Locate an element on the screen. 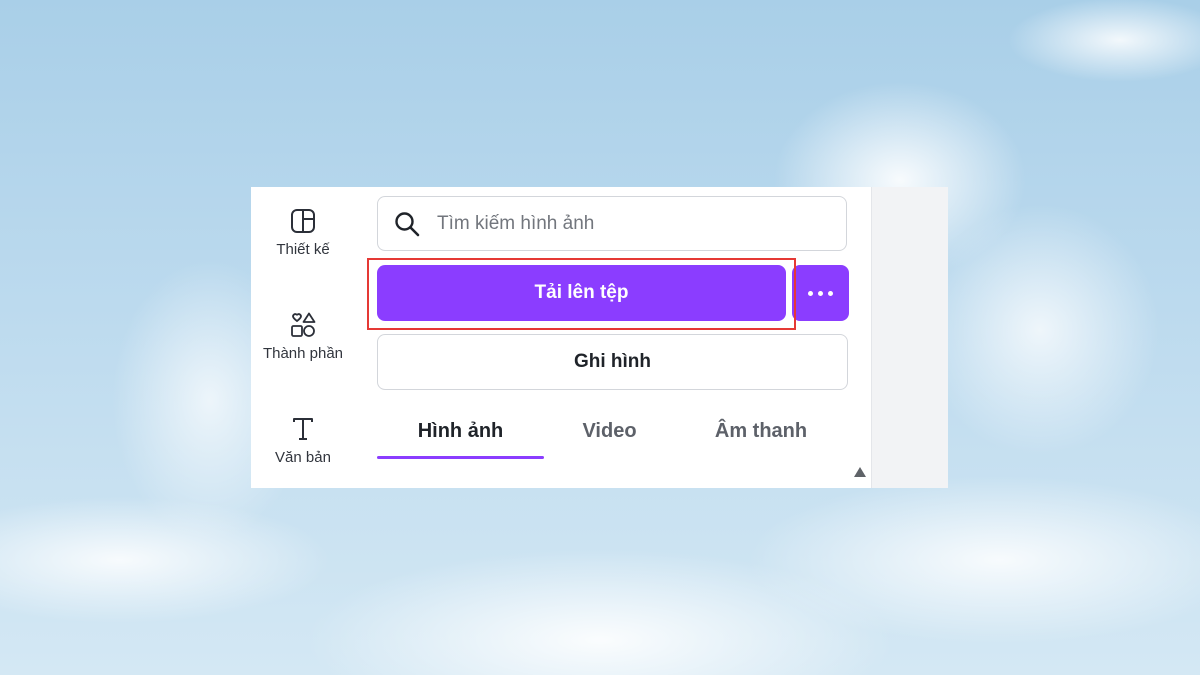  more-options-button is located at coordinates (820, 293).